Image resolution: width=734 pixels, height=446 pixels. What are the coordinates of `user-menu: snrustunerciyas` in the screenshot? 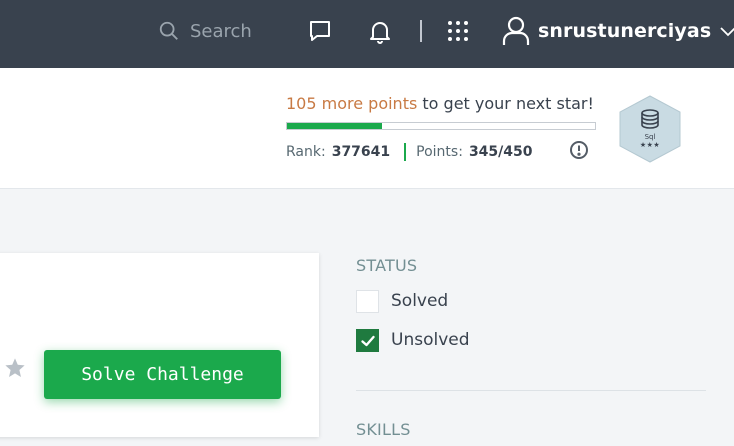 It's located at (618, 31).